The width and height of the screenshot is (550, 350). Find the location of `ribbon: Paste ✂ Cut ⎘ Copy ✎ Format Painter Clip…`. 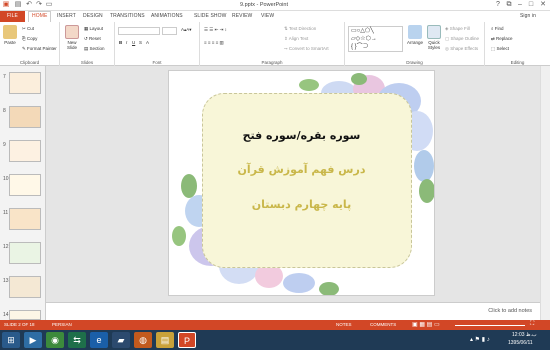

ribbon: Paste ✂ Cut ⎘ Copy ✎ Format Painter Clip… is located at coordinates (275, 44).